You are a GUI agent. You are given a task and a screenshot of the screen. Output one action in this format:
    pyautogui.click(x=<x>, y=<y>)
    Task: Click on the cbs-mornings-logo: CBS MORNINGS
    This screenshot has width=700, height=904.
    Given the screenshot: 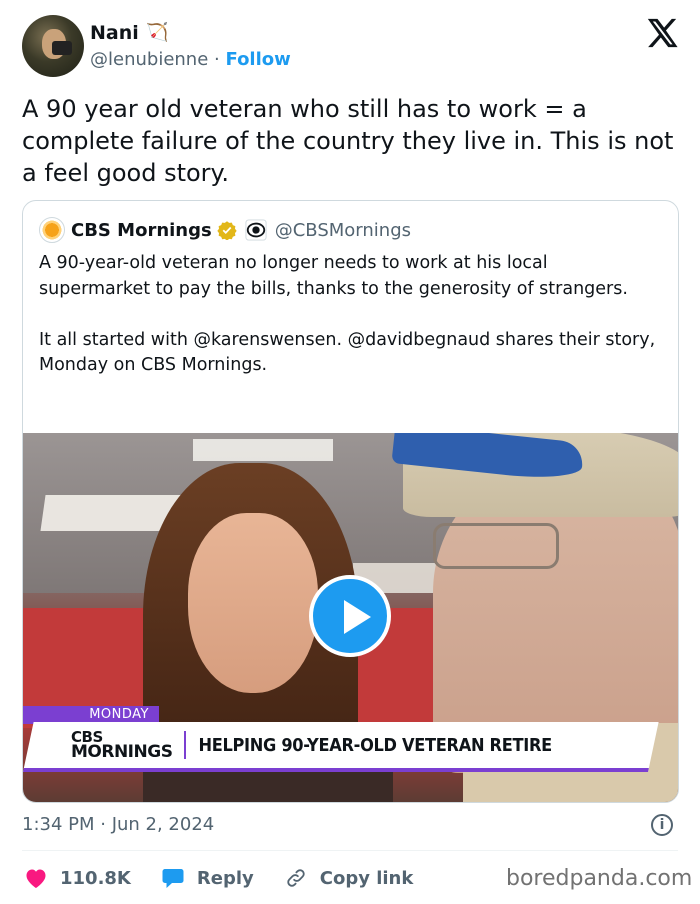 What is the action you would take?
    pyautogui.click(x=122, y=746)
    